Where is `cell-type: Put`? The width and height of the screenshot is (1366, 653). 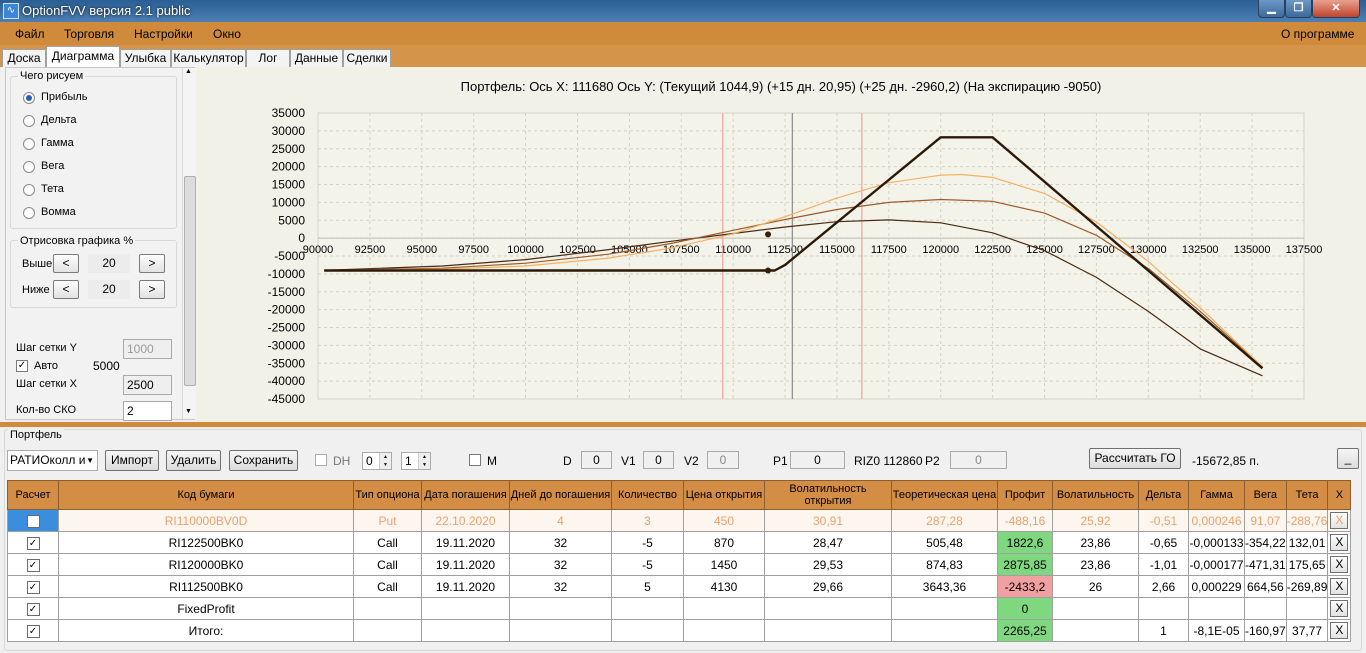
cell-type: Put is located at coordinates (387, 520).